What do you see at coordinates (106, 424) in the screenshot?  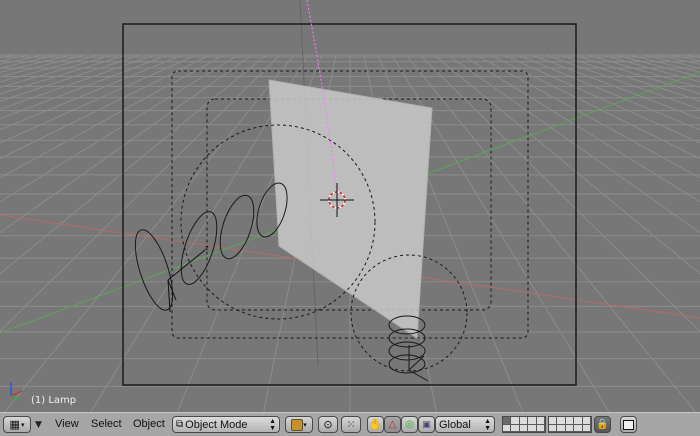 I see `menu-select: Select` at bounding box center [106, 424].